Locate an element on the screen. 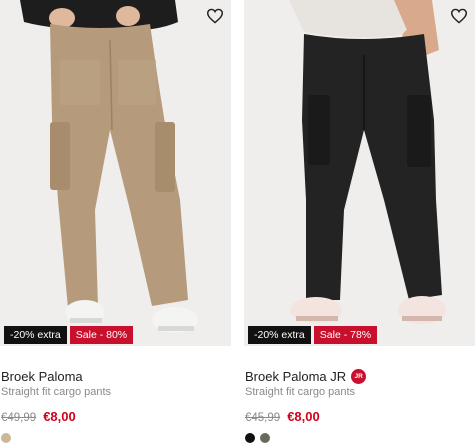 The width and height of the screenshot is (475, 446). price-row: €45,99 €8,00 is located at coordinates (282, 416).